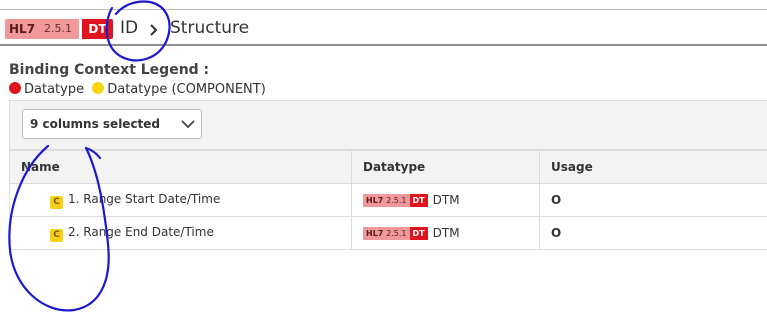 This screenshot has width=767, height=314. I want to click on chevron-down-icon, so click(188, 124).